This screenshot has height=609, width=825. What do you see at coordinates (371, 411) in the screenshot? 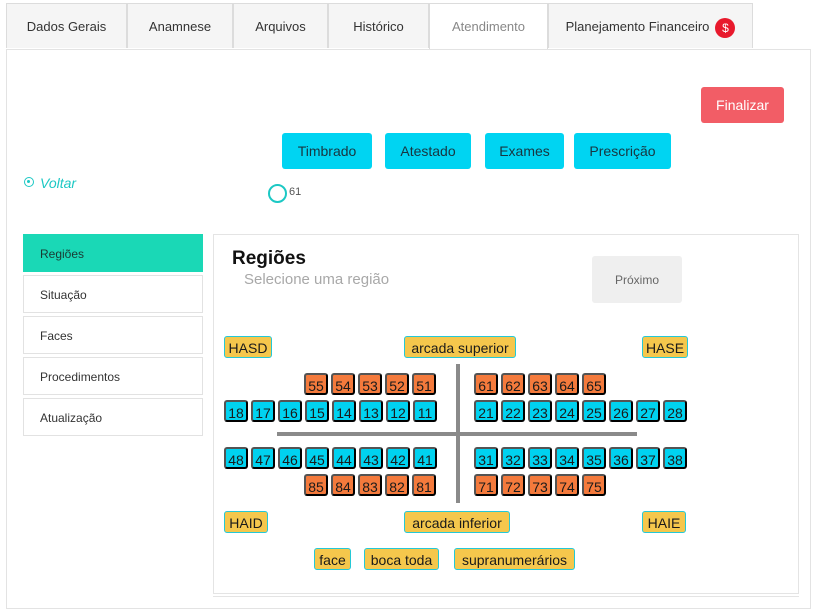
I see `tooth-13: 13` at bounding box center [371, 411].